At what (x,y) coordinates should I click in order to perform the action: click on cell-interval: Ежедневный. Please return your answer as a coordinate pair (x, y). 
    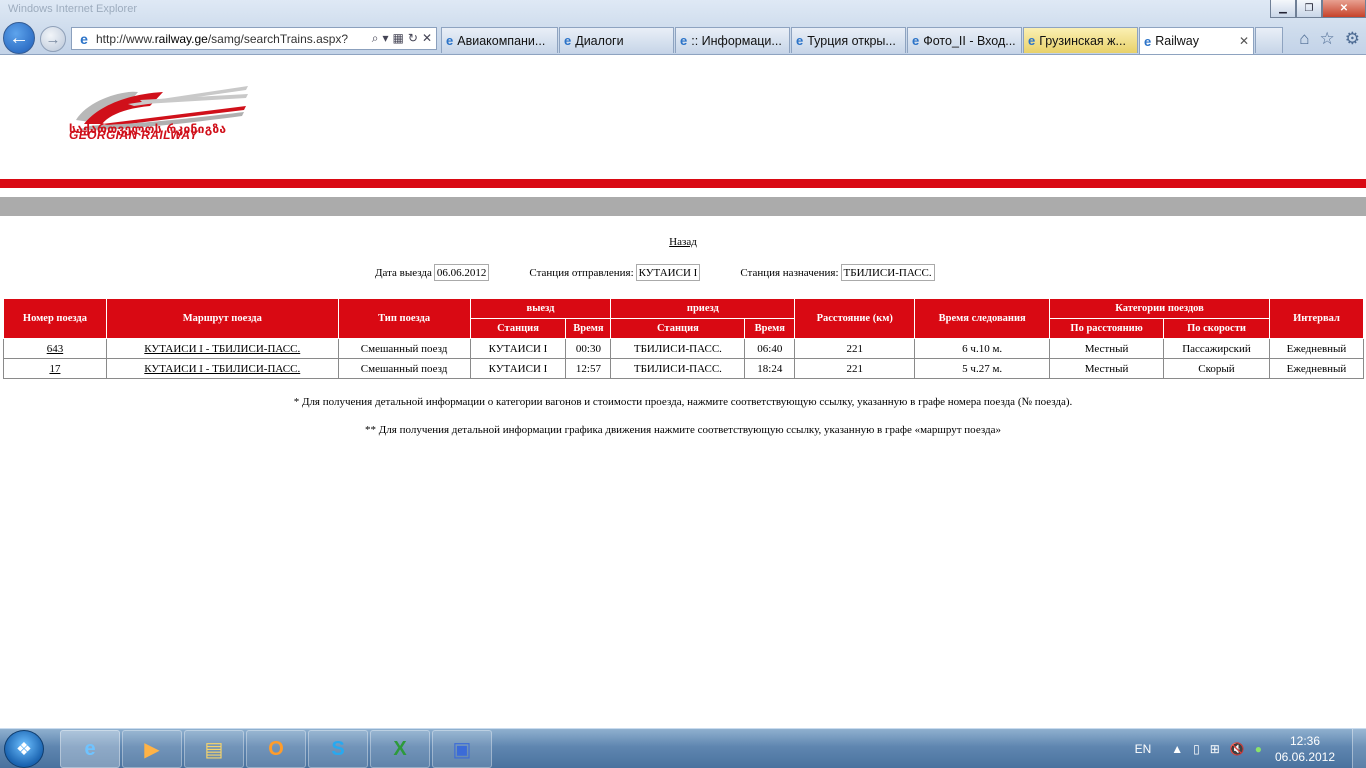
    Looking at the image, I should click on (1316, 348).